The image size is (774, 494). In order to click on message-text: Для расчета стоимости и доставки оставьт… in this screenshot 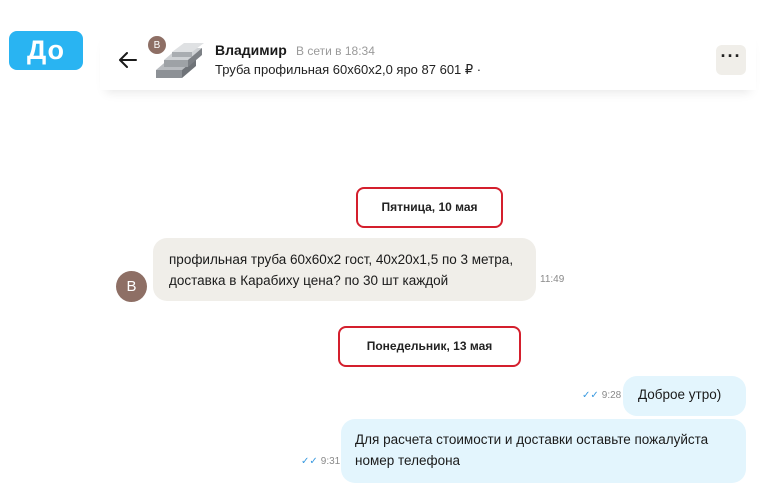, I will do `click(532, 450)`.